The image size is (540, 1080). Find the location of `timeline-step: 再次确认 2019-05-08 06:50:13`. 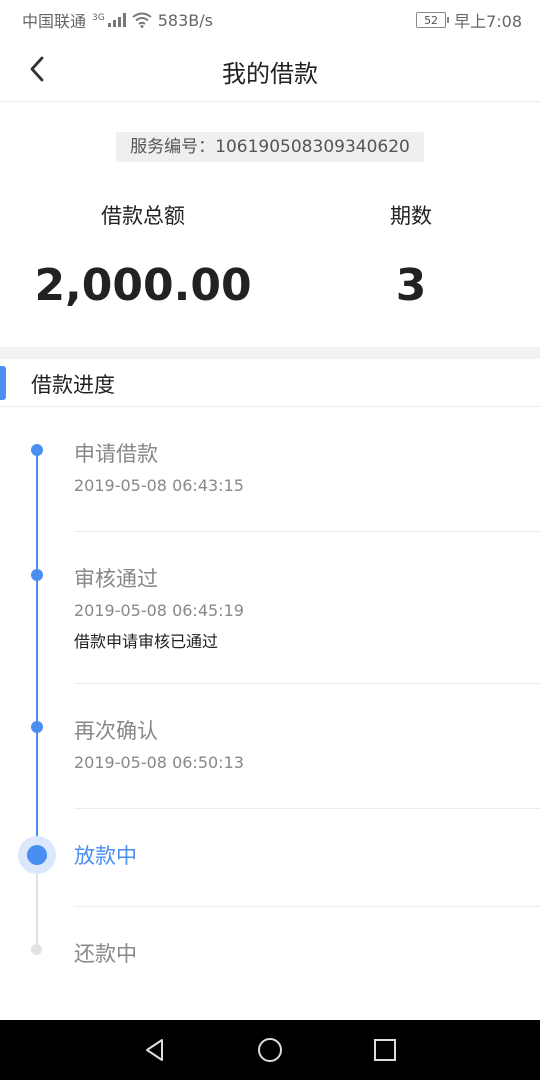

timeline-step: 再次确认 2019-05-08 06:50:13 is located at coordinates (307, 743).